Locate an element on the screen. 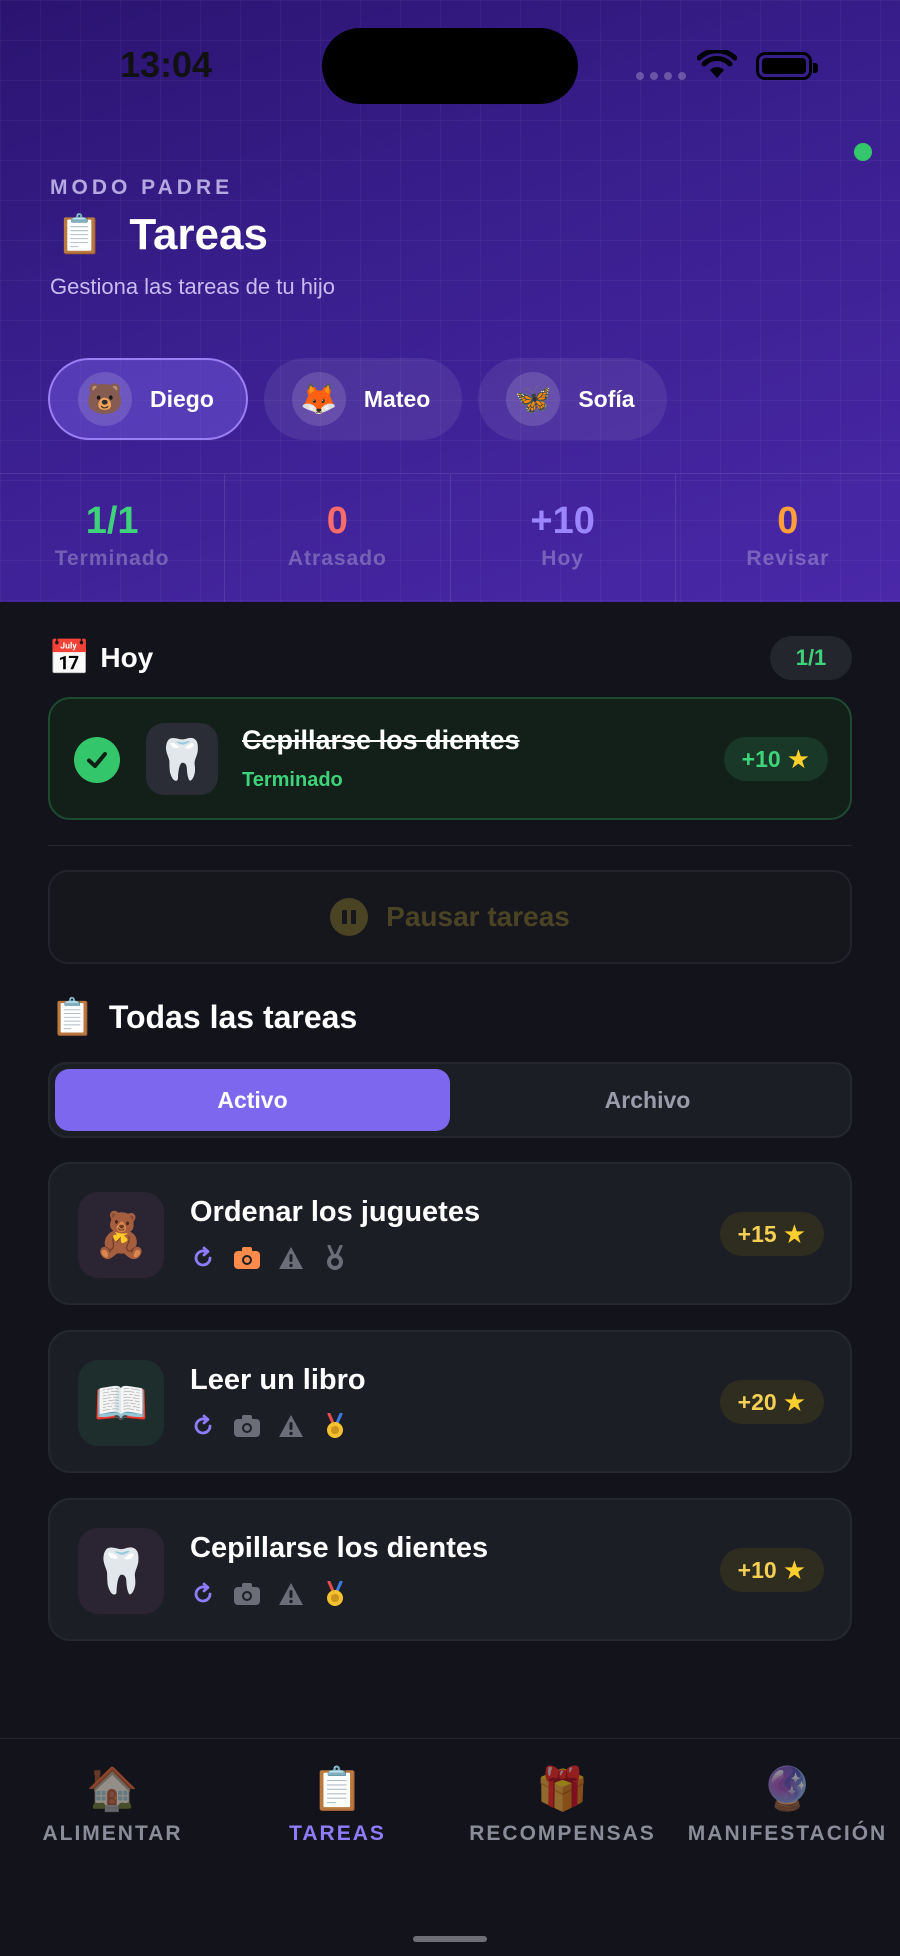  book-icon: 📖 is located at coordinates (121, 1403).